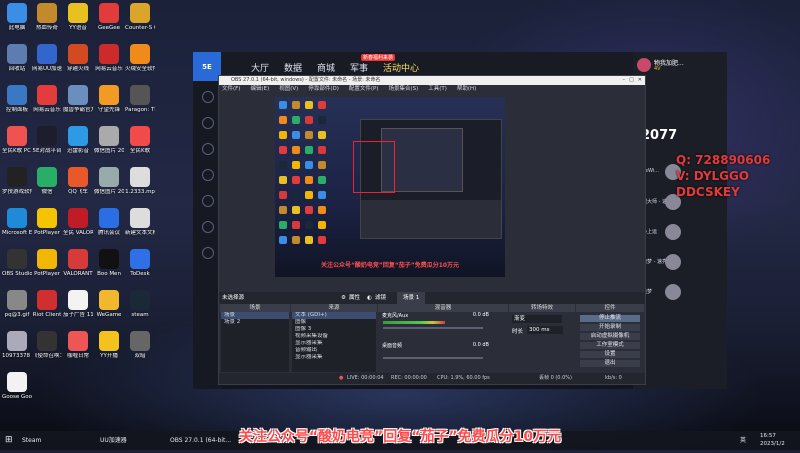 This screenshot has width=800, height=453. I want to click on friend-item: 风迷梦, so click(680, 292).